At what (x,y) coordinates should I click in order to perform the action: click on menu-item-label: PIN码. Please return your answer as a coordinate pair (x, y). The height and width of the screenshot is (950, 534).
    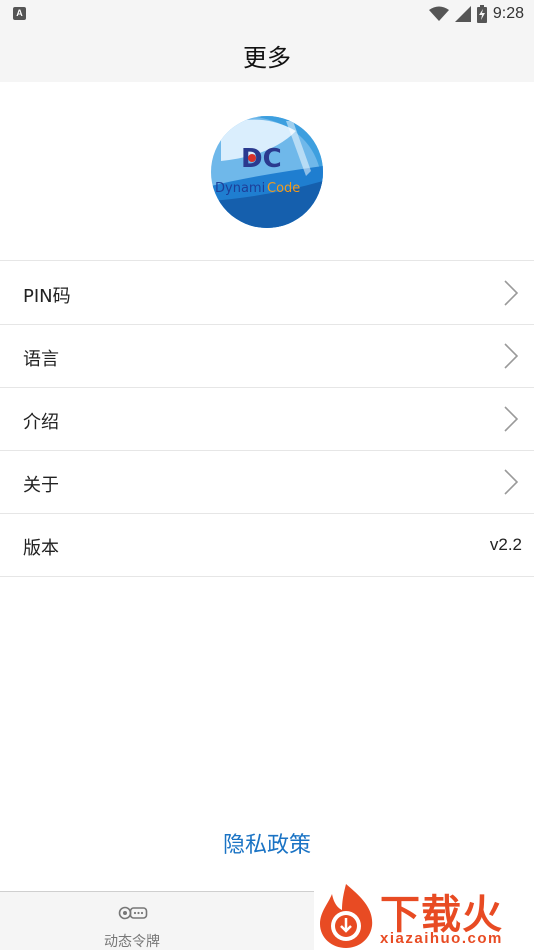
    Looking at the image, I should click on (47, 296).